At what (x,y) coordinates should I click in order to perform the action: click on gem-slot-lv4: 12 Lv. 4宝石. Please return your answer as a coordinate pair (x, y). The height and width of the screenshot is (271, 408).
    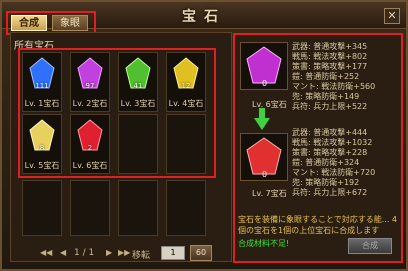
    Looking at the image, I should click on (186, 82).